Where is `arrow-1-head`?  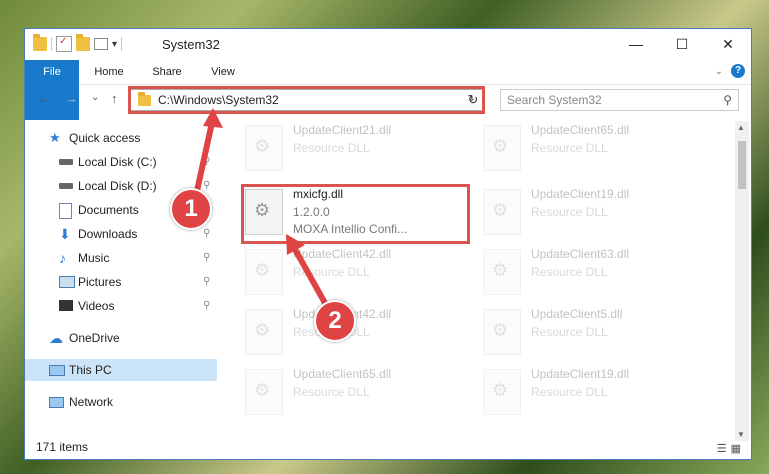
arrow-1-head is located at coordinates (213, 118).